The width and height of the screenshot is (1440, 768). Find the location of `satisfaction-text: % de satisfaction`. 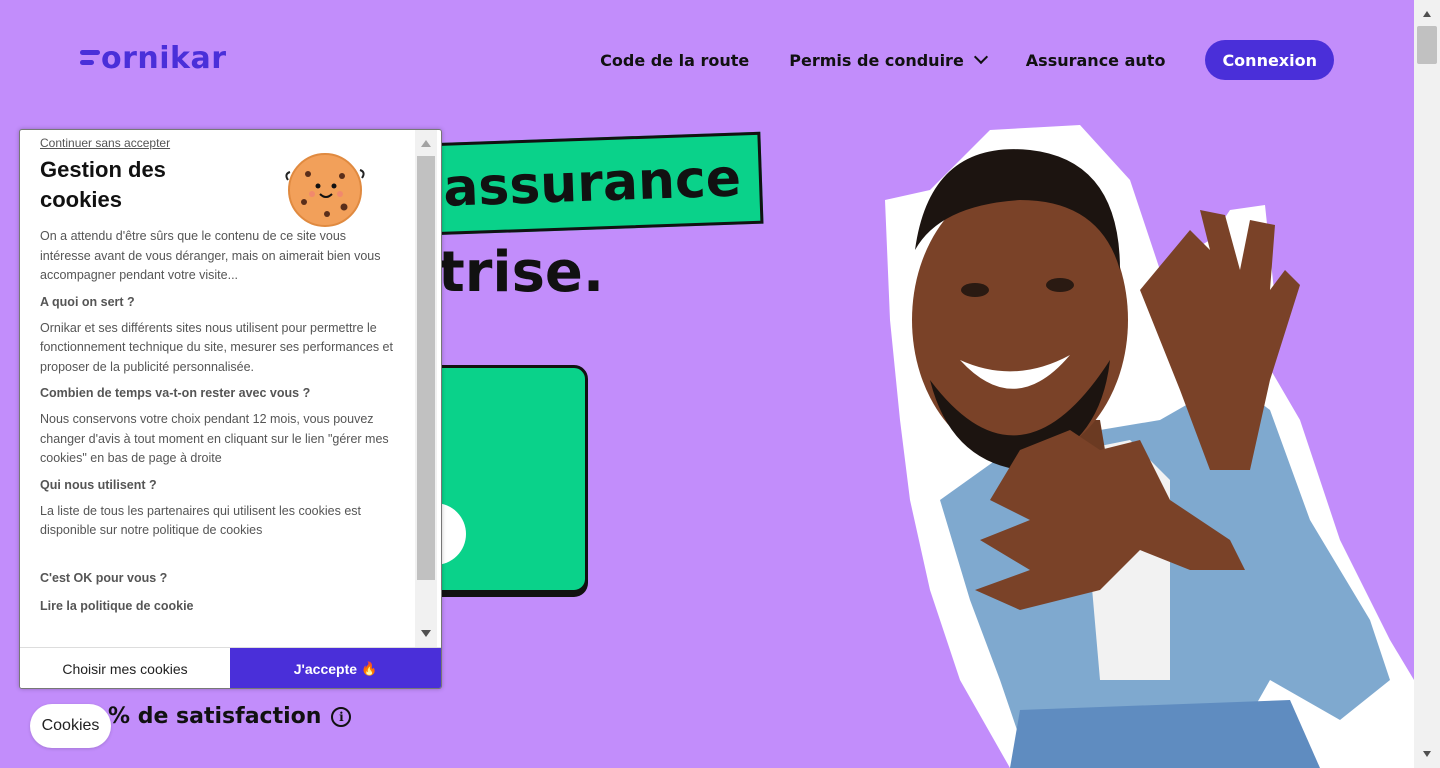

satisfaction-text: % de satisfaction is located at coordinates (215, 716).